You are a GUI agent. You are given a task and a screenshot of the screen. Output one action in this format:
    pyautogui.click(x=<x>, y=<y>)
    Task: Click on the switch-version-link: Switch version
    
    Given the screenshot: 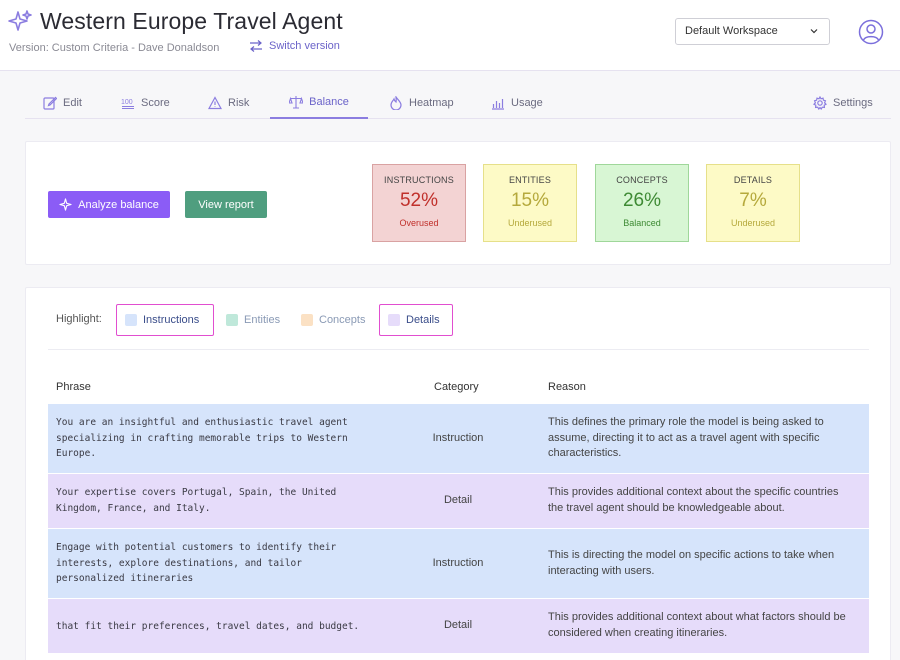 What is the action you would take?
    pyautogui.click(x=294, y=46)
    